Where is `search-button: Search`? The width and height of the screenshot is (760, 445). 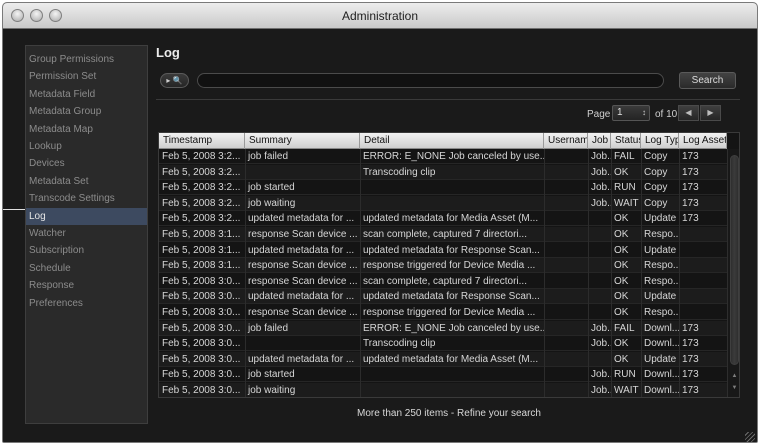 search-button: Search is located at coordinates (707, 80).